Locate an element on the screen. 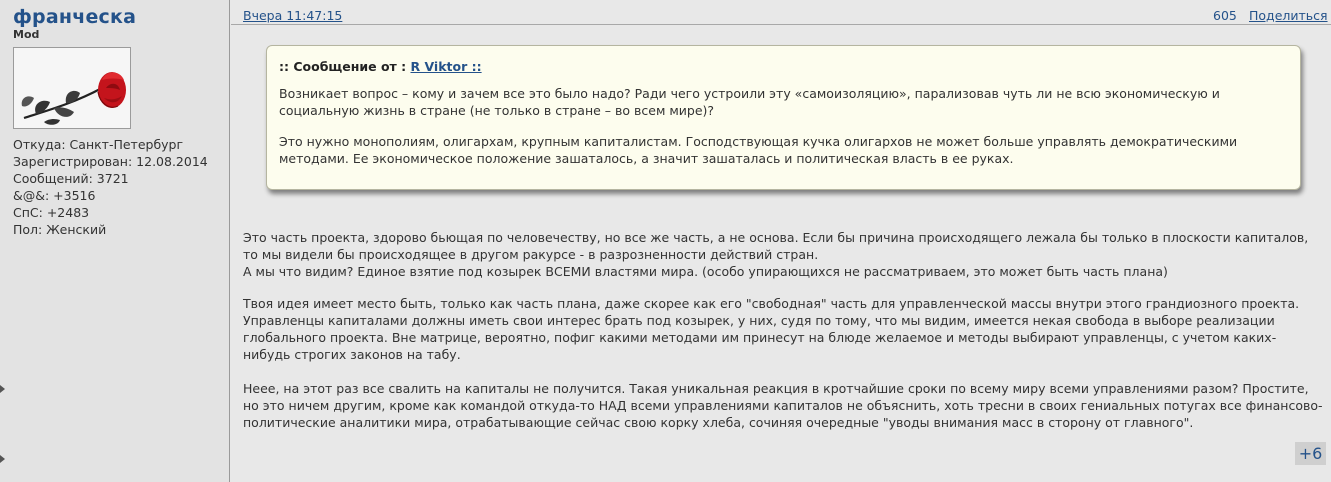  quote-prefix: :: Сообщение от : is located at coordinates (343, 66).